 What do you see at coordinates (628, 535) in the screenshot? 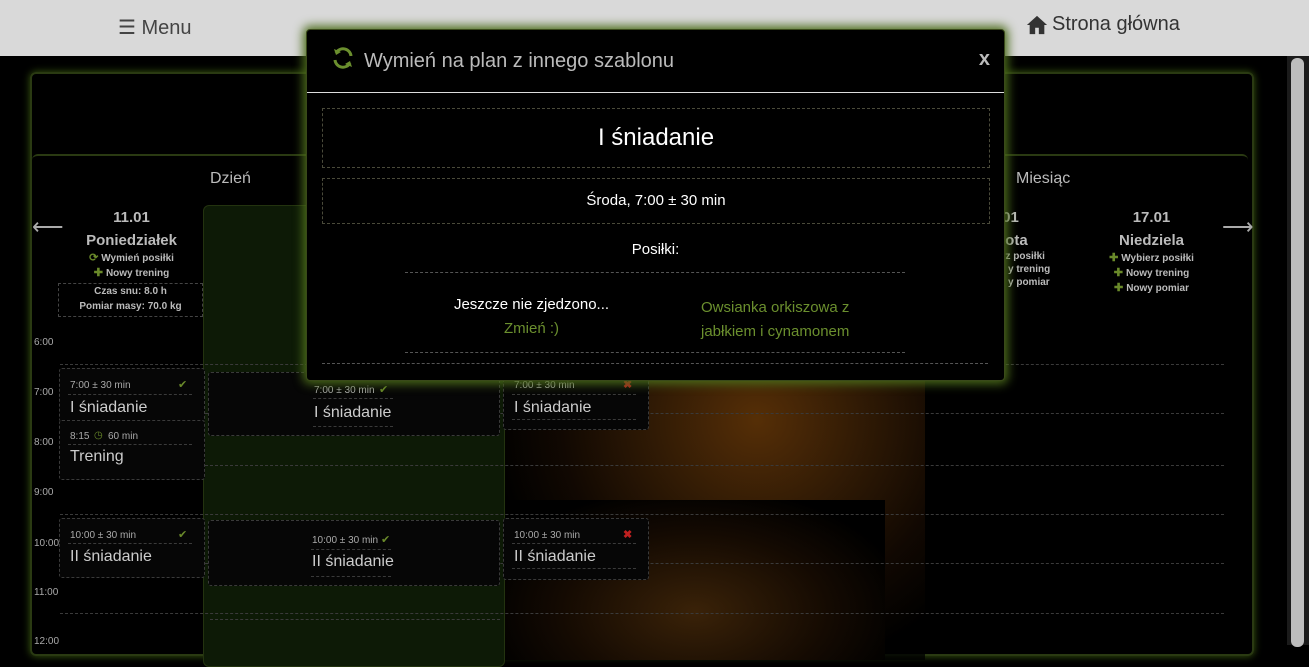
I see `cross-icon: ✖` at bounding box center [628, 535].